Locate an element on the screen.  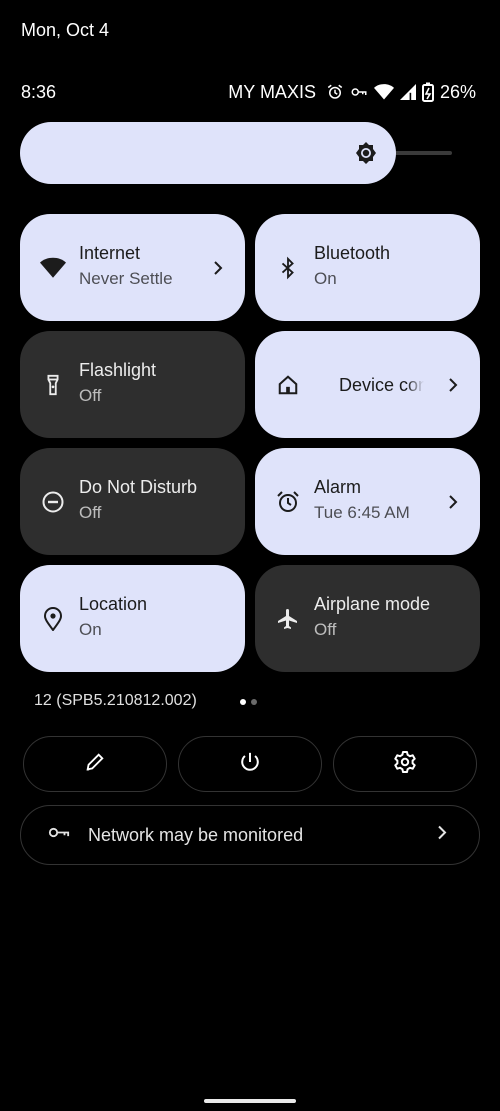
status-icons: MY MAXIS 26% is located at coordinates (352, 92).